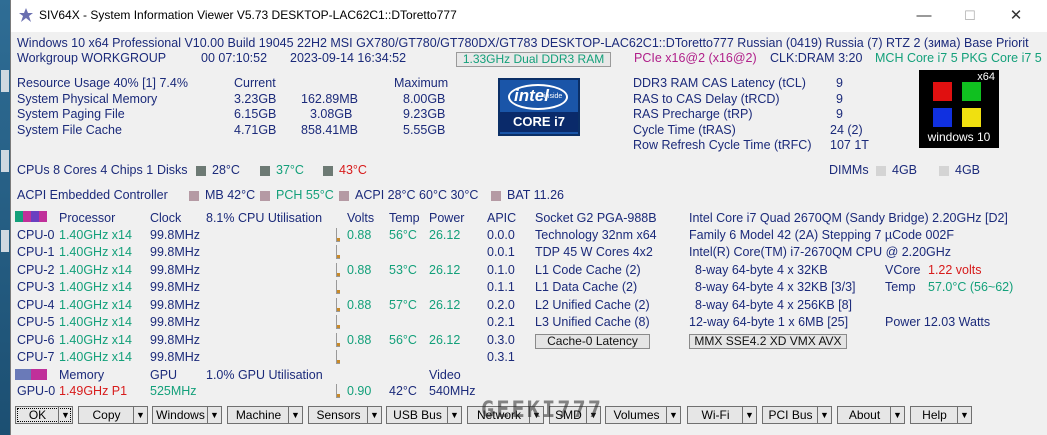 The width and height of the screenshot is (1047, 435). Describe the element at coordinates (348, 58) in the screenshot. I see `datetime-text: 2023-09-14 16:34:52` at that location.